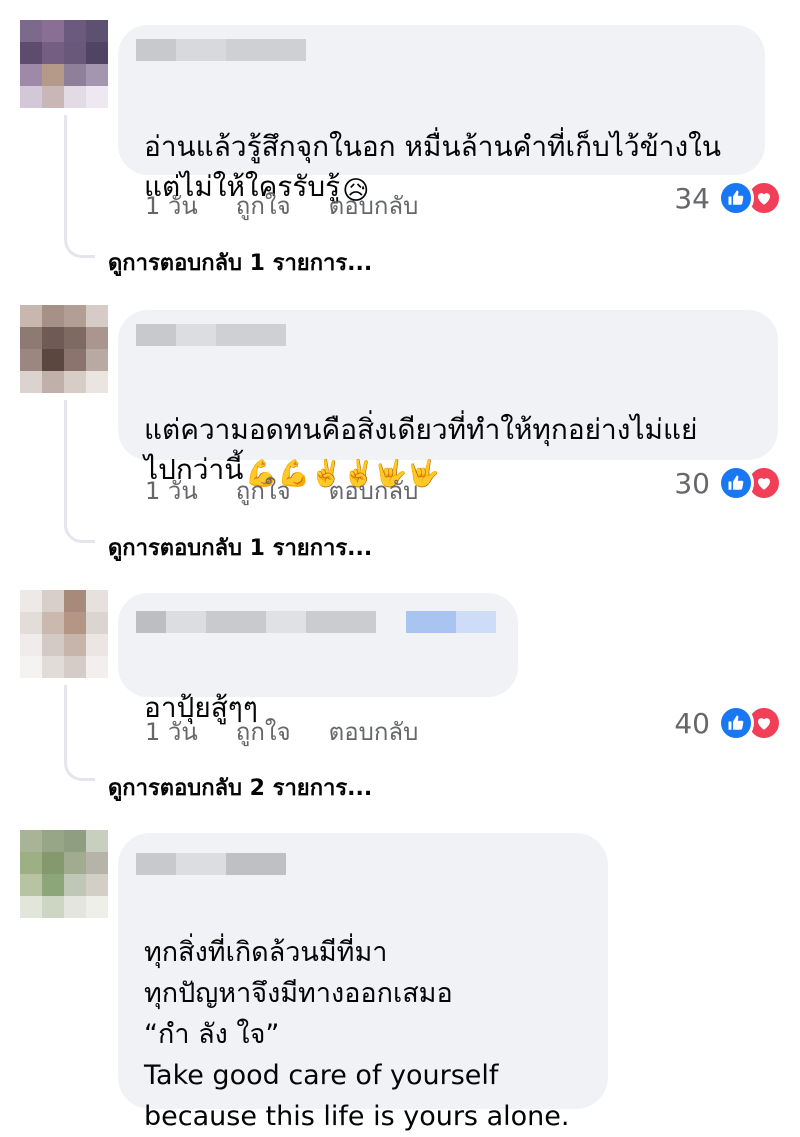  What do you see at coordinates (692, 483) in the screenshot?
I see `reaction-count: 30` at bounding box center [692, 483].